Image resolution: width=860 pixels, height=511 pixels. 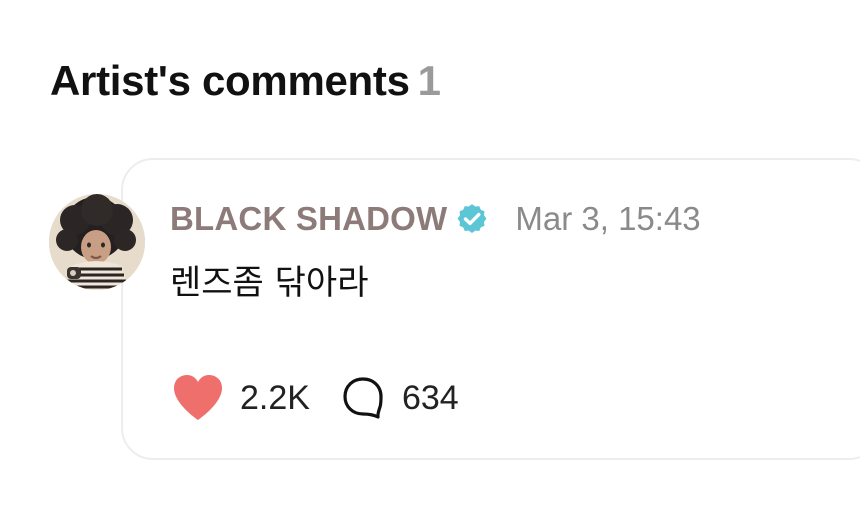 I want to click on comment-text: 렌즈좀 닦아라, so click(x=269, y=283).